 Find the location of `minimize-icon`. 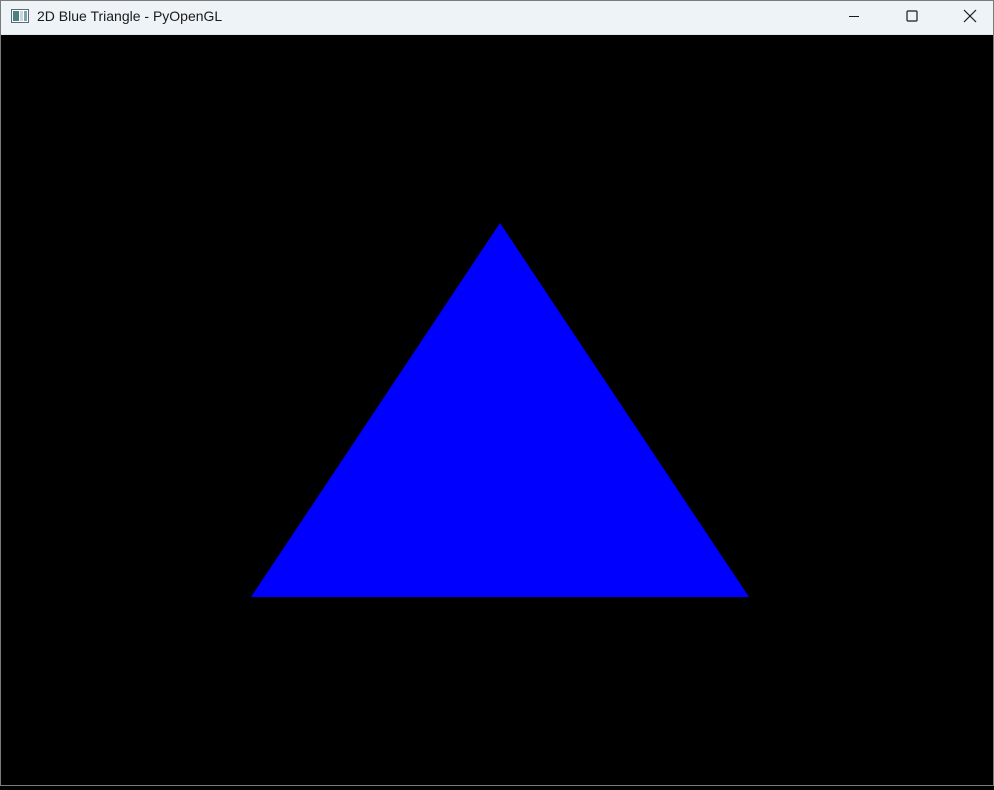

minimize-icon is located at coordinates (854, 16).